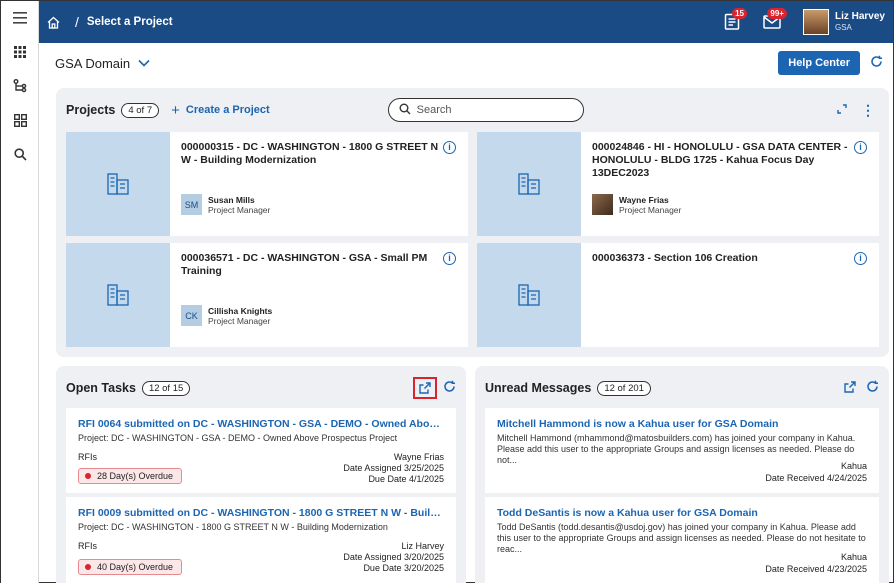  I want to click on menu-icon, so click(20, 18).